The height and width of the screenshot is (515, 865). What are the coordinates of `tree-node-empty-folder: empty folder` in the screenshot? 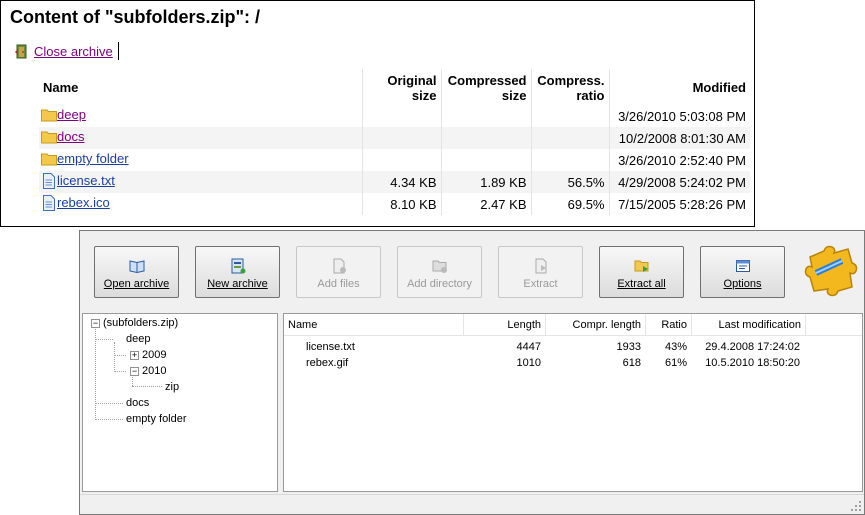 It's located at (156, 419).